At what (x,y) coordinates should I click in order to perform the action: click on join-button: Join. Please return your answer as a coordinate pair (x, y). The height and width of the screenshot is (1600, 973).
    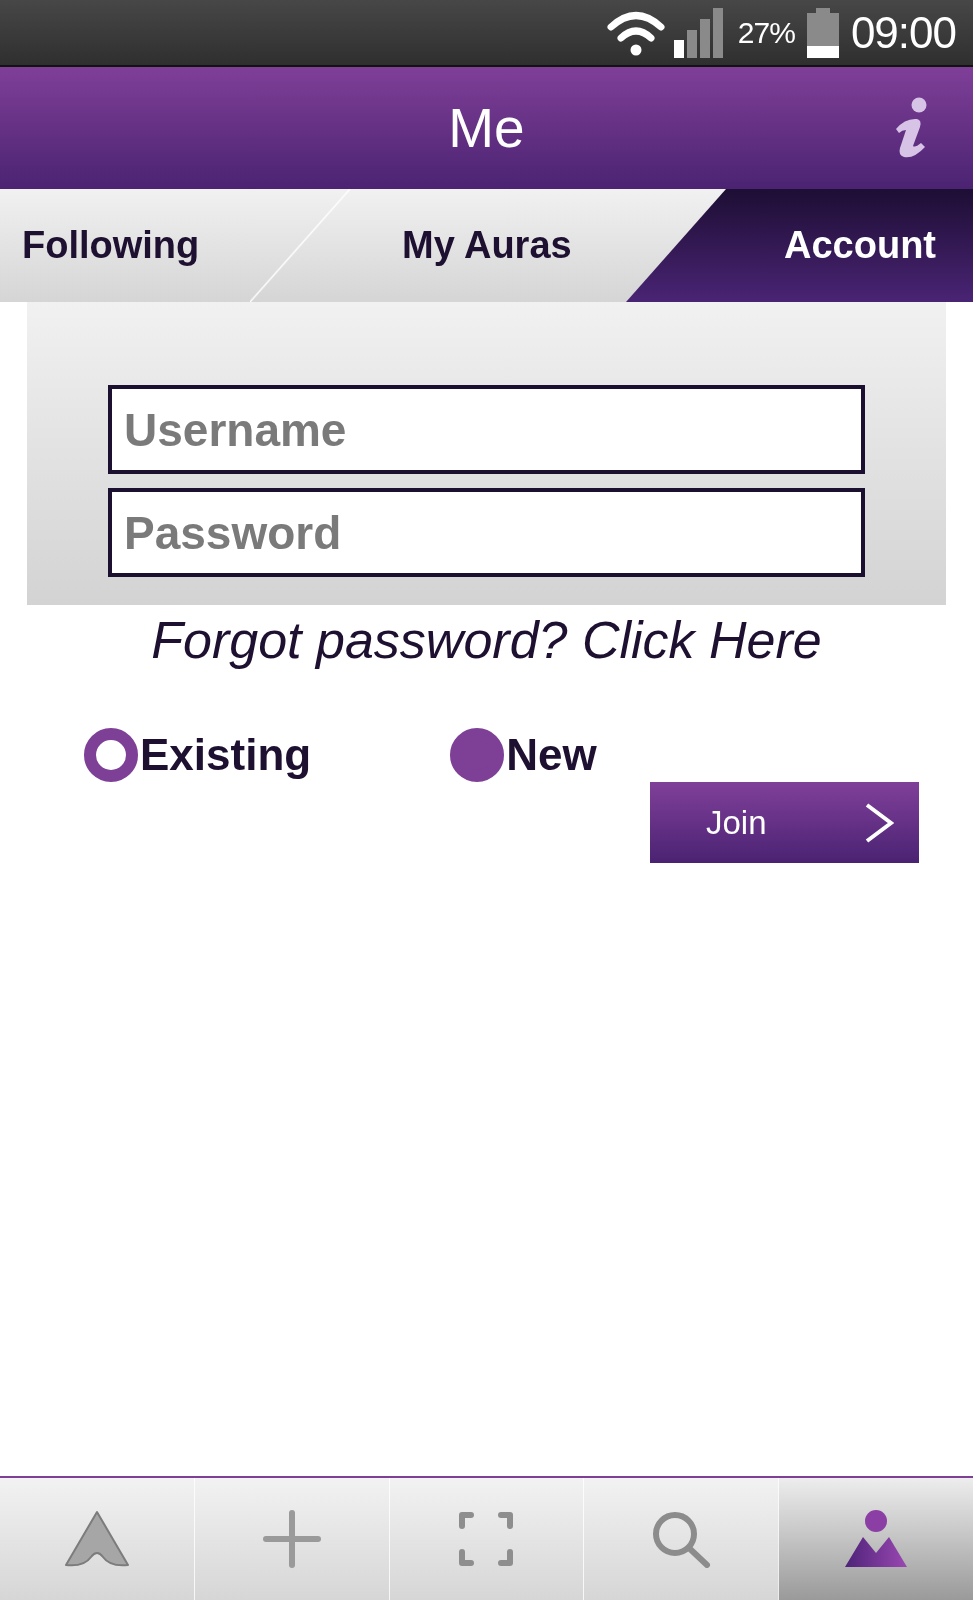
    Looking at the image, I should click on (784, 822).